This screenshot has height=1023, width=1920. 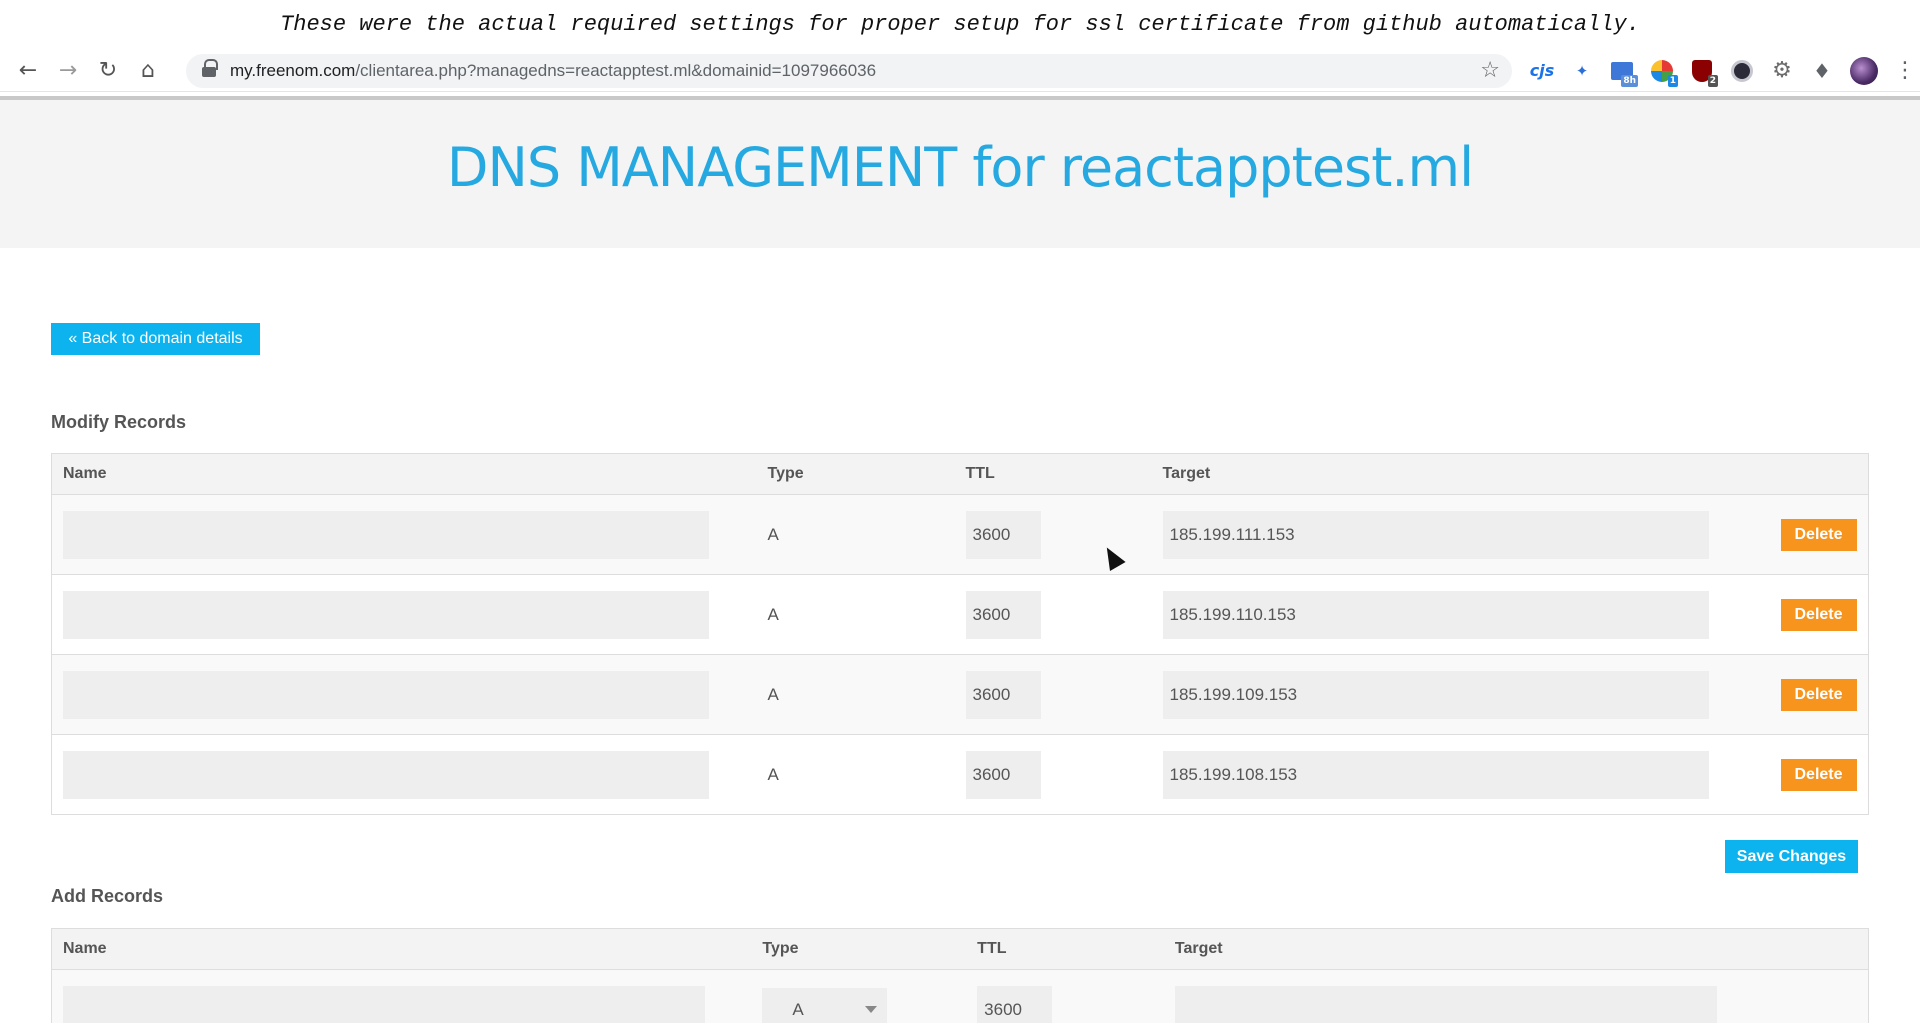 What do you see at coordinates (1622, 71) in the screenshot?
I see `calendar-extension-icon: 8h` at bounding box center [1622, 71].